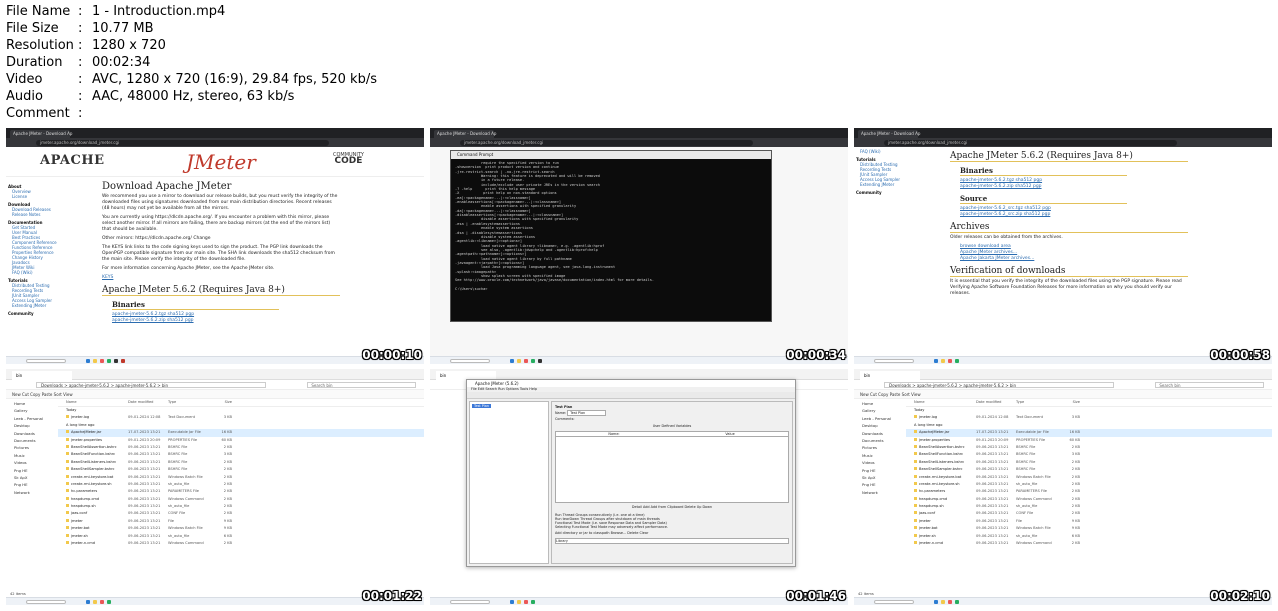  I want to click on nav-pane-item: Gallery, so click(34, 410).